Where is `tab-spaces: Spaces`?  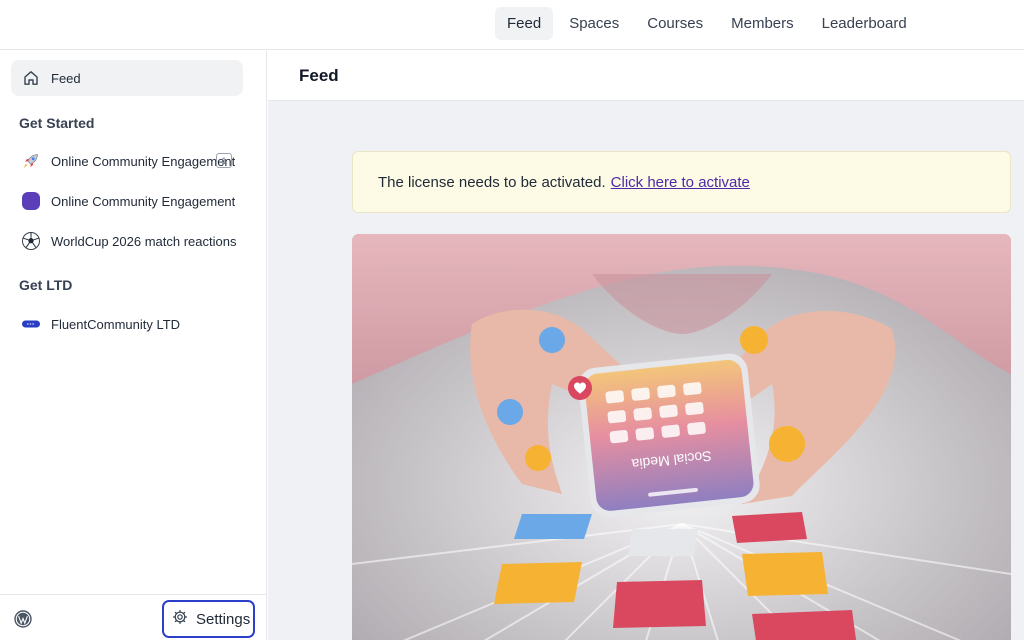
tab-spaces: Spaces is located at coordinates (594, 23).